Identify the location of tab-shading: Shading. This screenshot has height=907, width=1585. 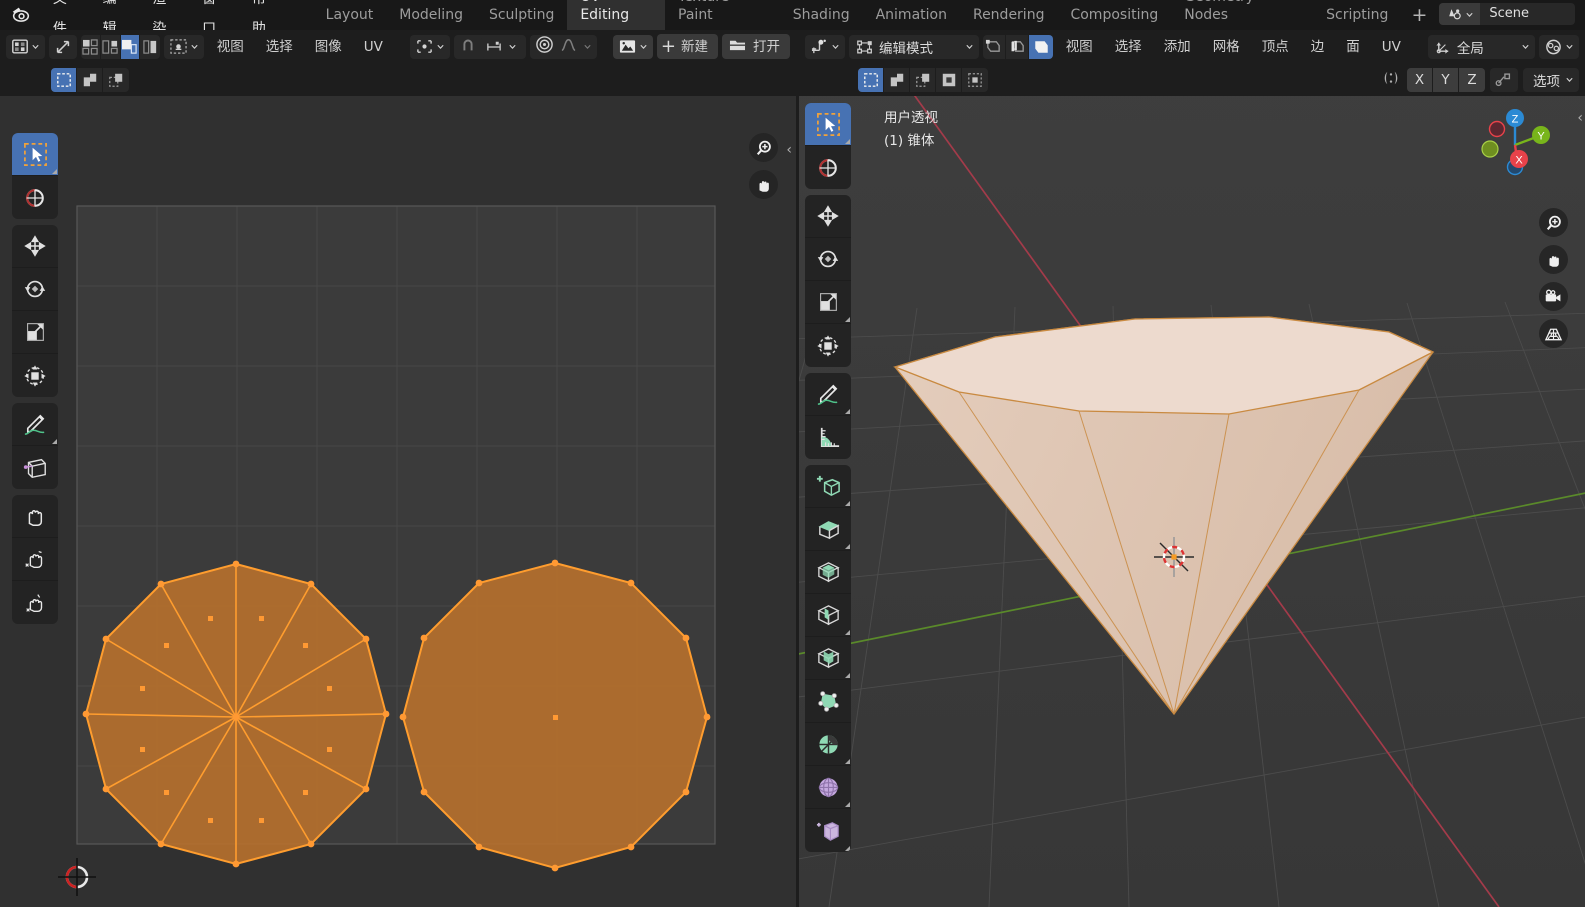
(821, 15).